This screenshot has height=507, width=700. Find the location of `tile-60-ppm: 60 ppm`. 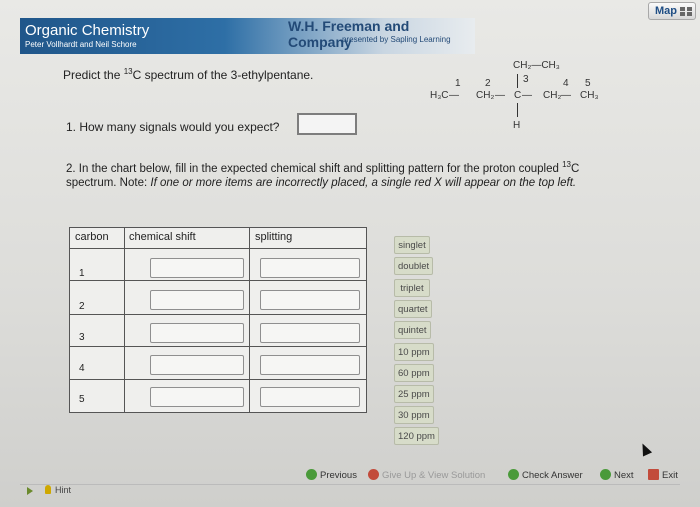

tile-60-ppm: 60 ppm is located at coordinates (414, 373).